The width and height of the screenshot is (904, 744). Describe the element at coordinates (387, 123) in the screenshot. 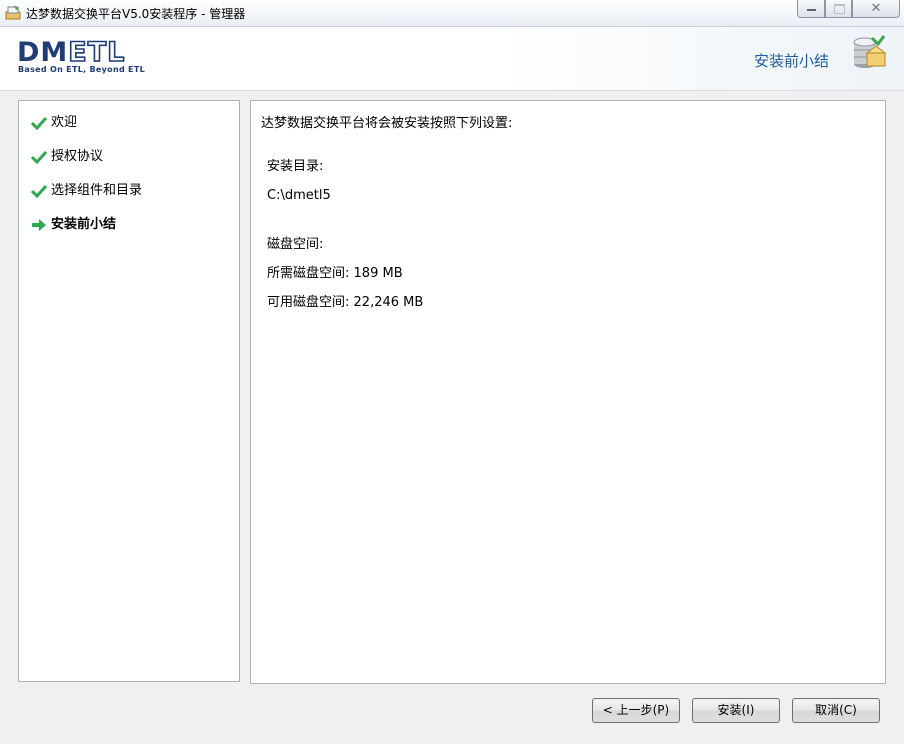

I see `summary-intro: 达梦数据交换平台将会被安装按照下列设置:` at that location.